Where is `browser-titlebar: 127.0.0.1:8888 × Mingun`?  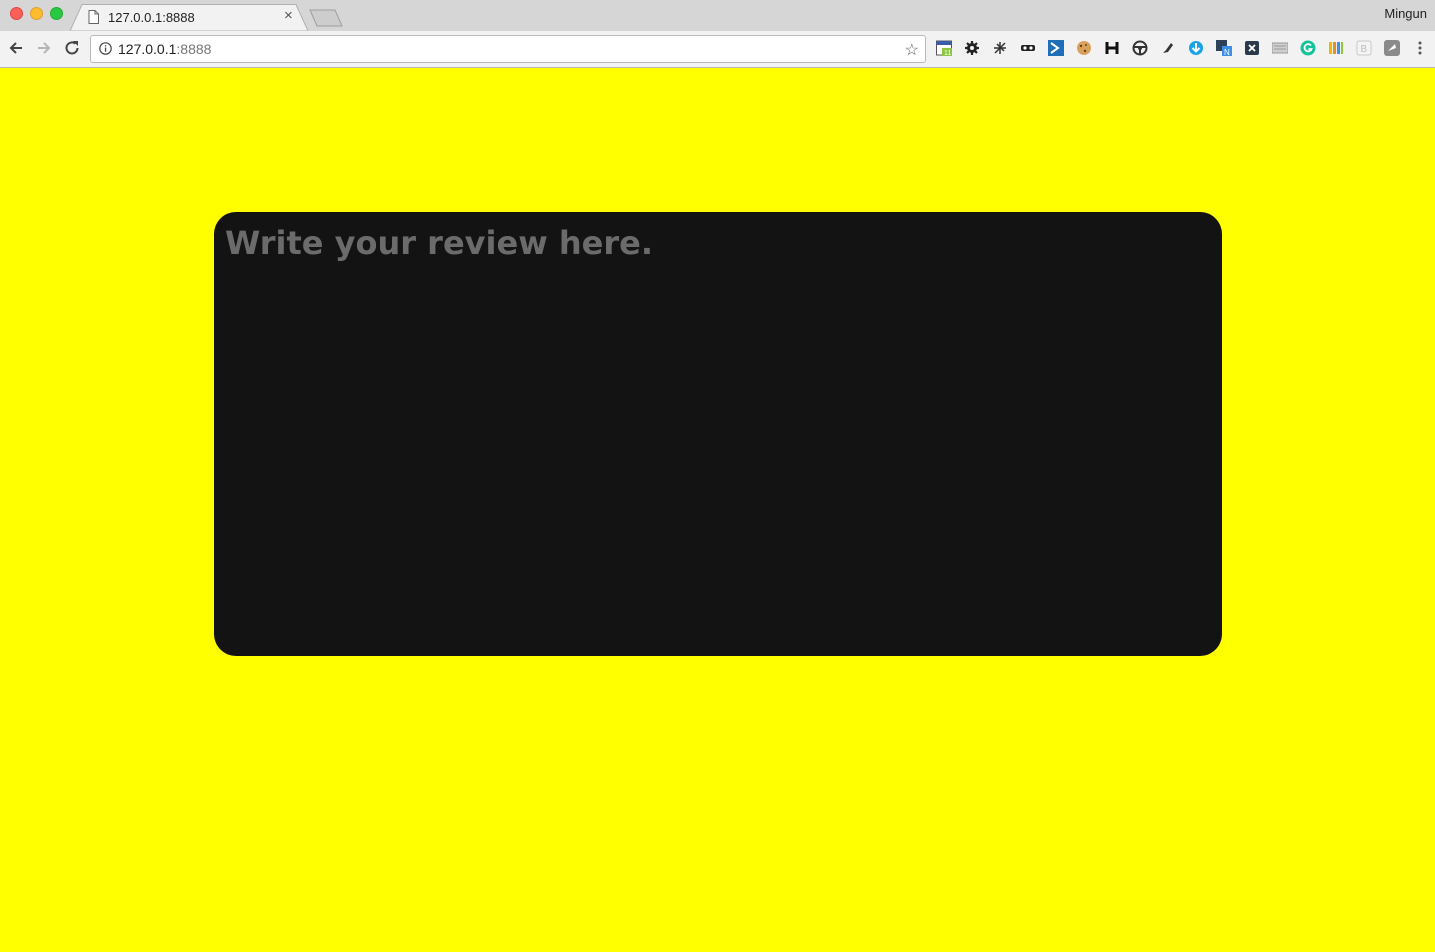 browser-titlebar: 127.0.0.1:8888 × Mingun is located at coordinates (717, 15).